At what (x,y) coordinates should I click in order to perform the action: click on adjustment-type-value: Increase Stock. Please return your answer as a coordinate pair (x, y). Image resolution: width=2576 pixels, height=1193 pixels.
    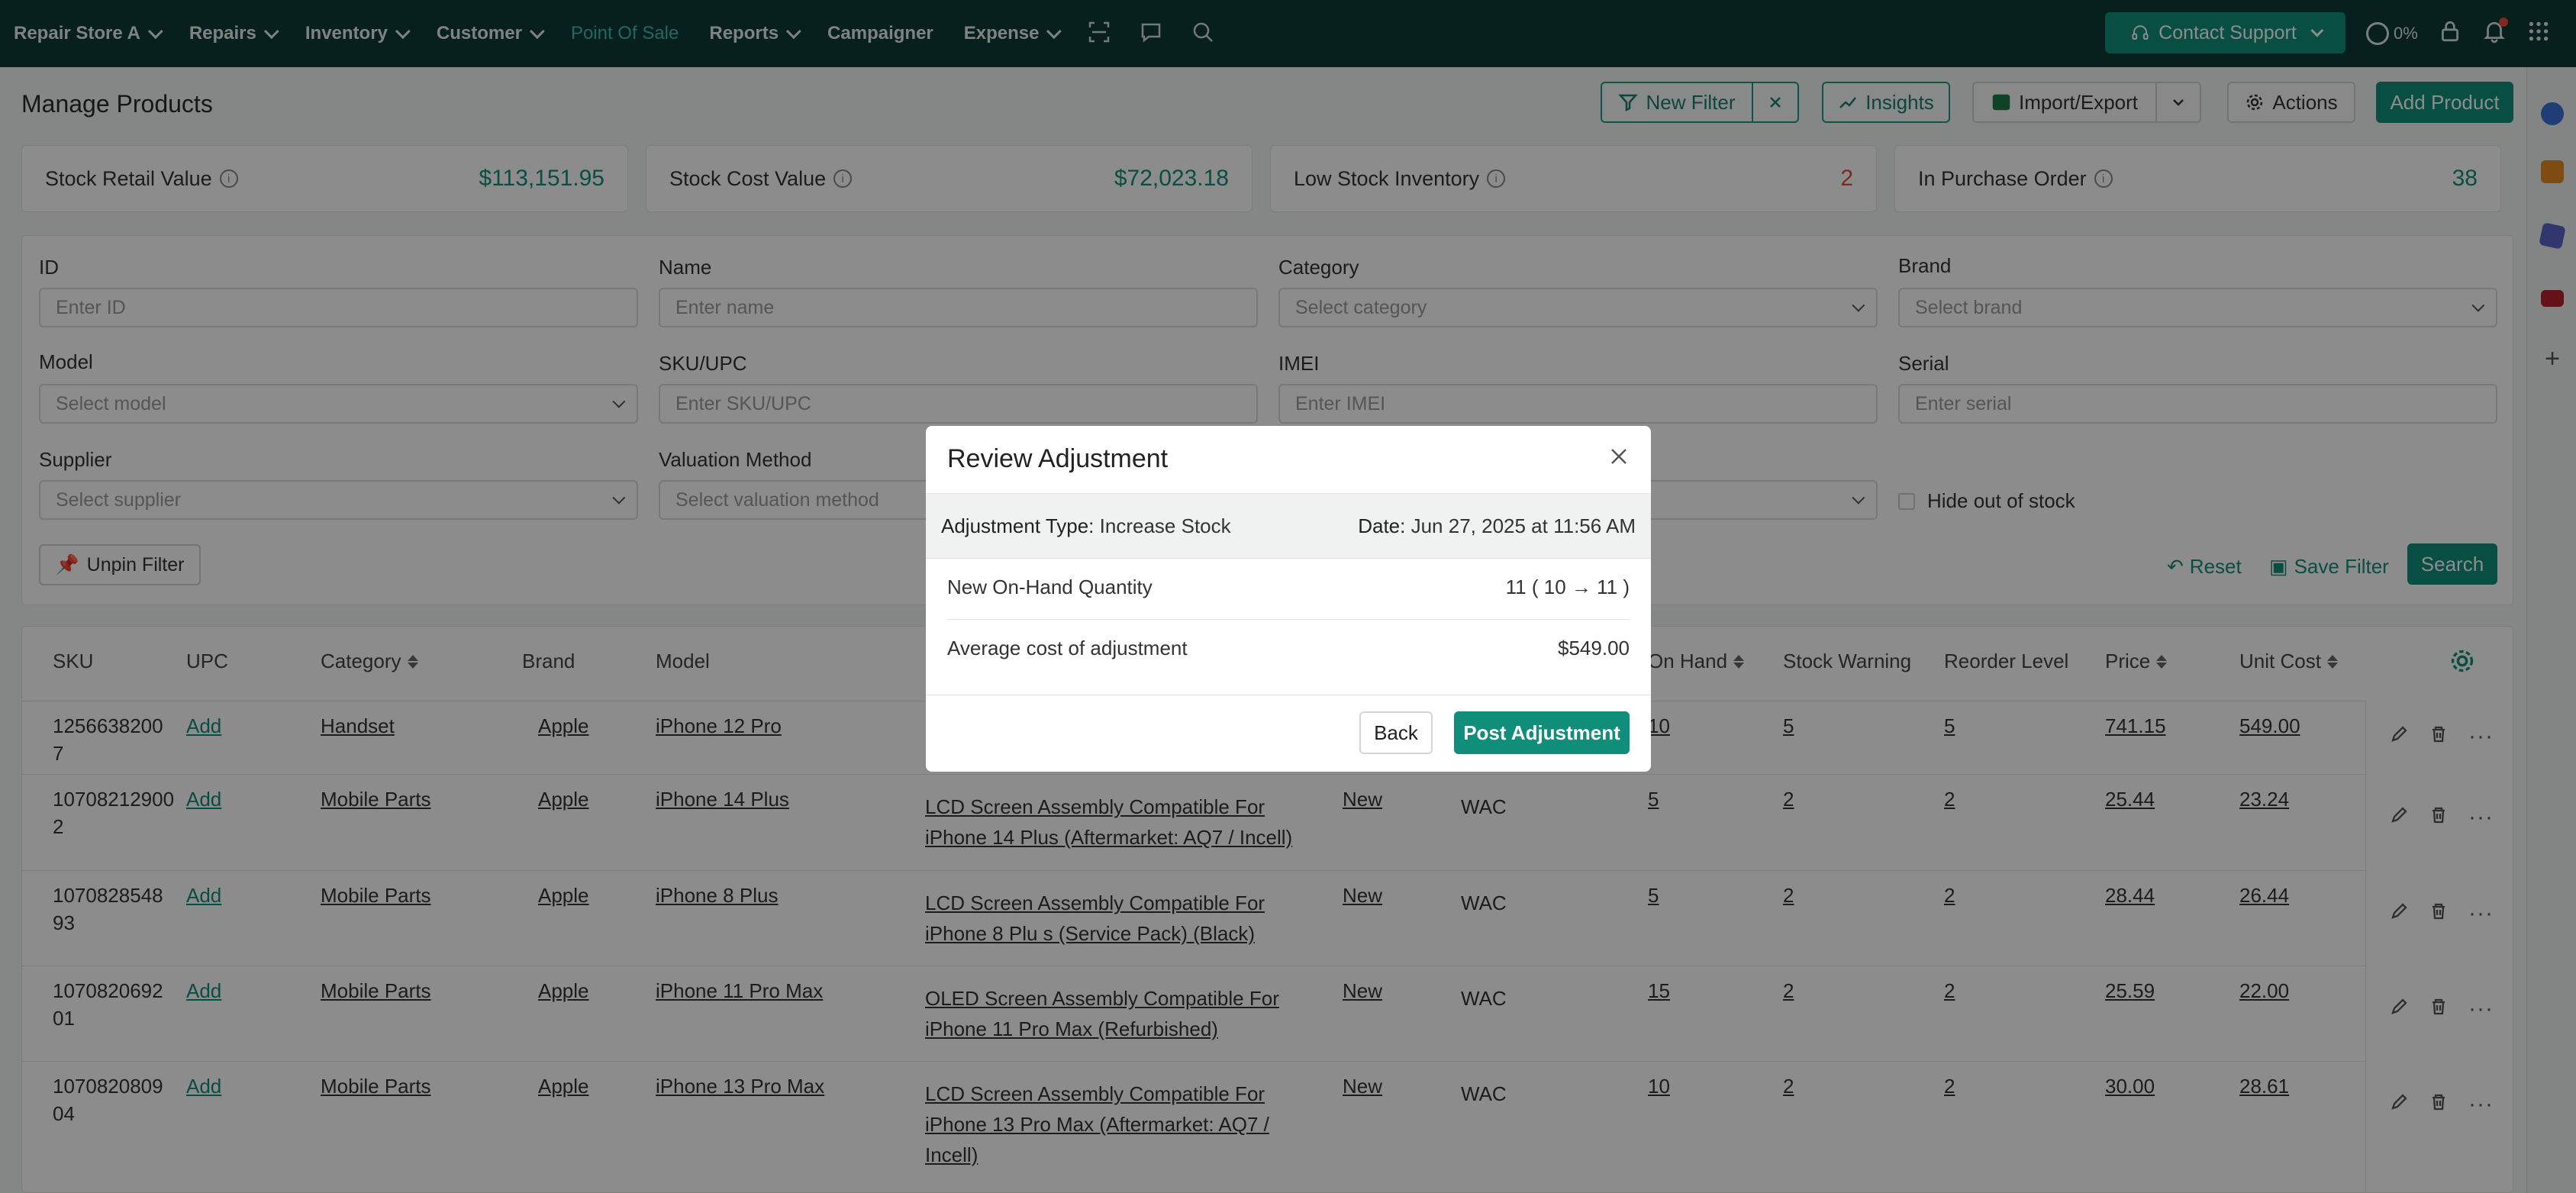
    Looking at the image, I should click on (1165, 525).